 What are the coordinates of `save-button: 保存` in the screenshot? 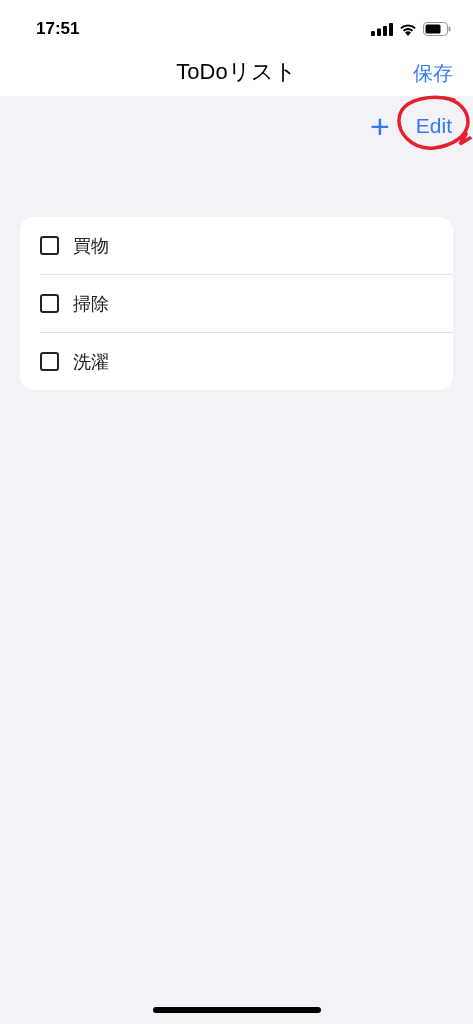 It's located at (433, 73).